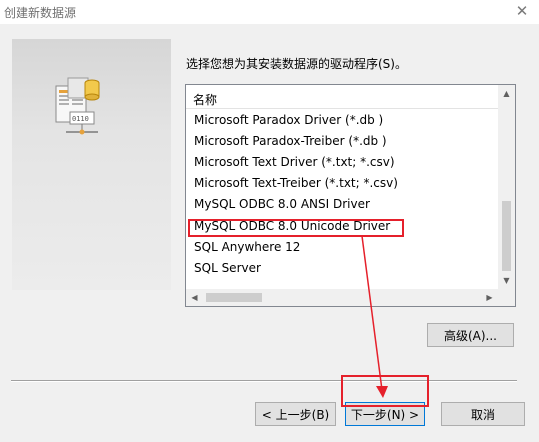  Describe the element at coordinates (294, 162) in the screenshot. I see `list-item: Microsoft Text Driver (*.txt; *.csv)` at that location.